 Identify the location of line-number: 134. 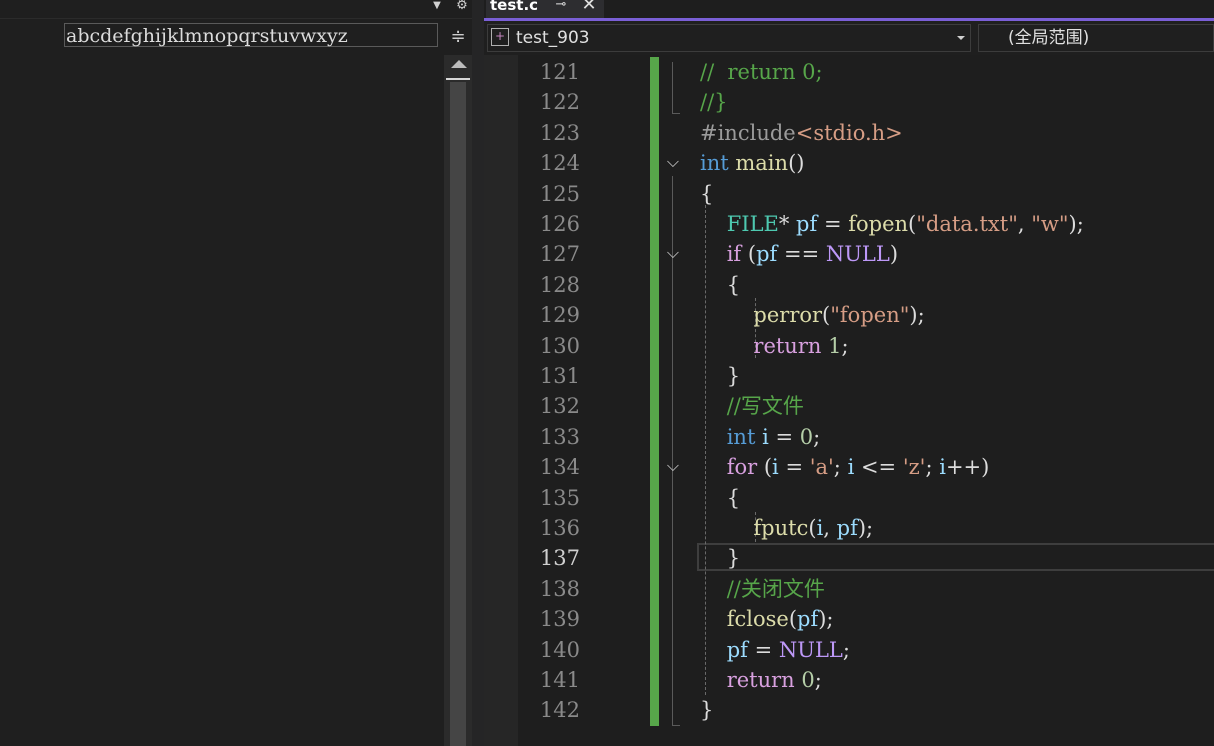
(550, 467).